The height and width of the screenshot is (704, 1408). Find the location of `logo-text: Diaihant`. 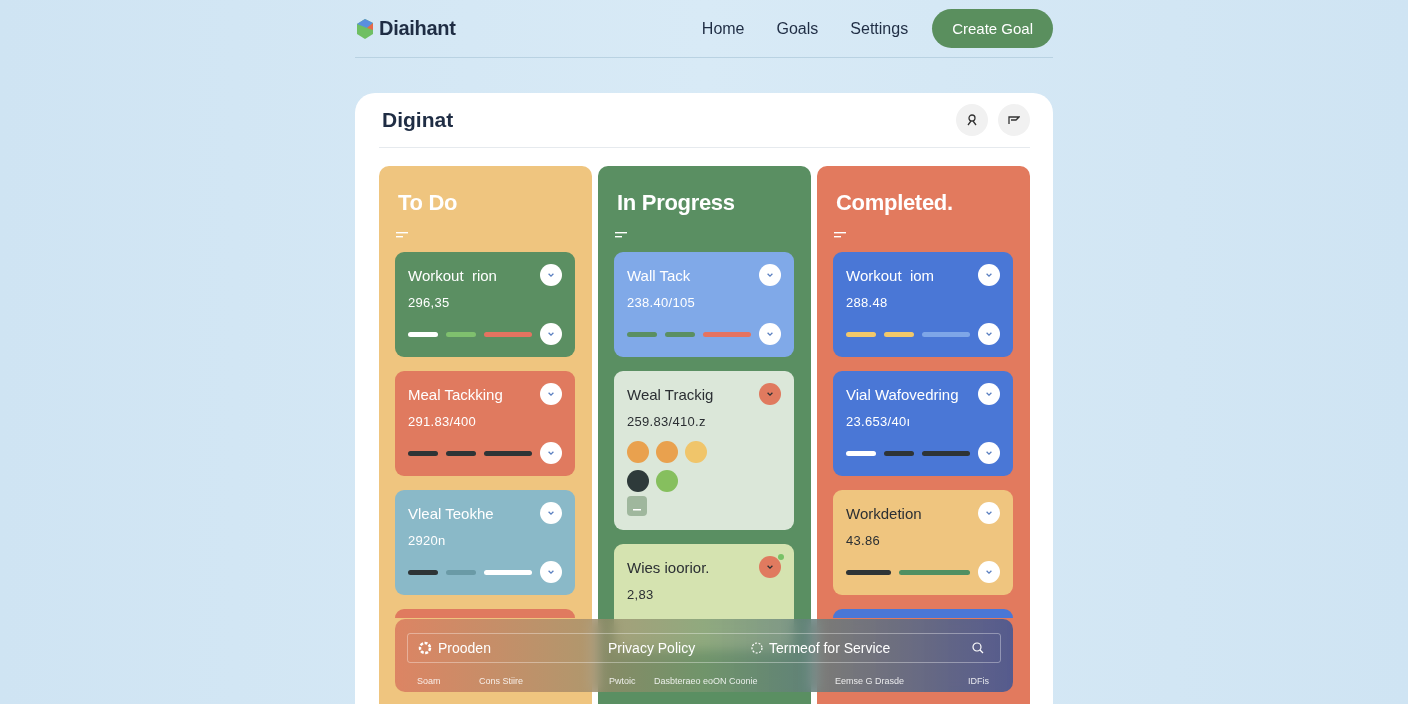

logo-text: Diaihant is located at coordinates (417, 28).